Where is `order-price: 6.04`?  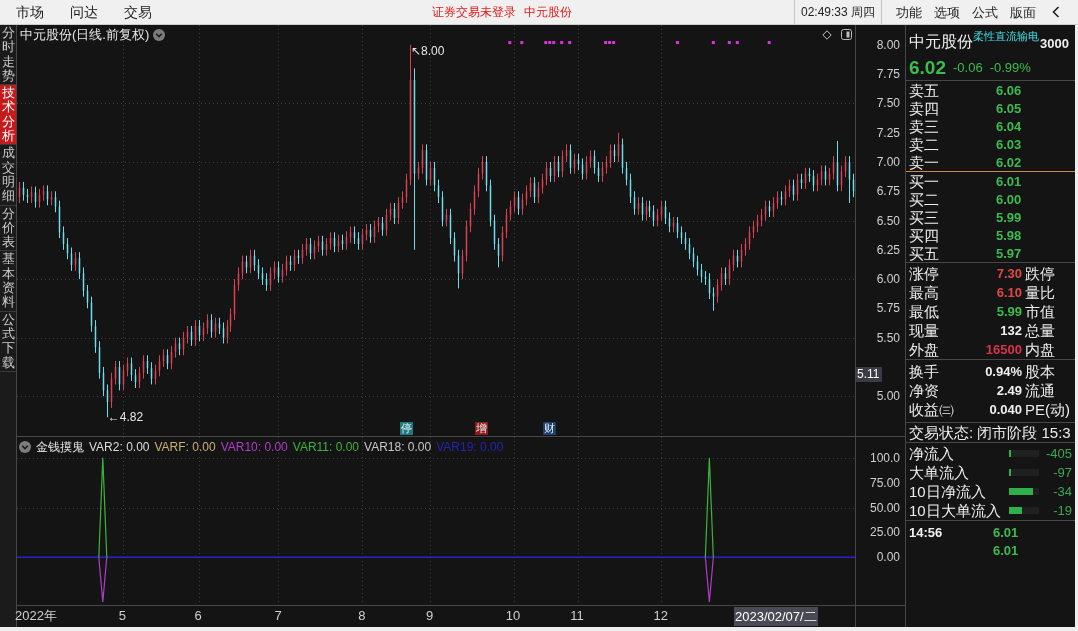
order-price: 6.04 is located at coordinates (1009, 126).